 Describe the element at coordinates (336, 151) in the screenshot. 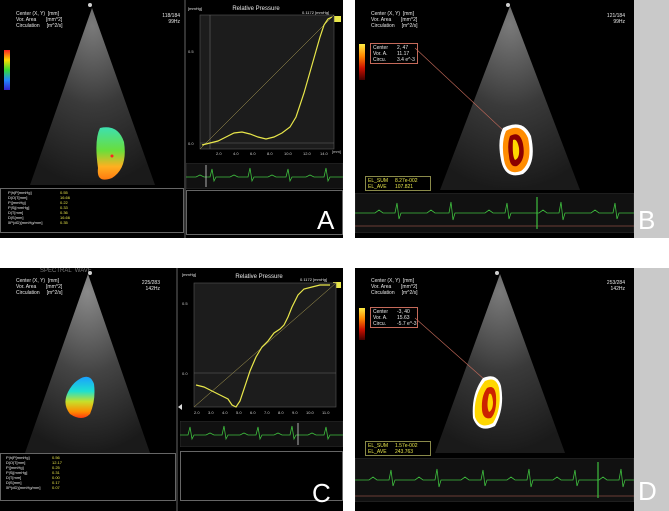

I see `svg-text: [mm]` at that location.